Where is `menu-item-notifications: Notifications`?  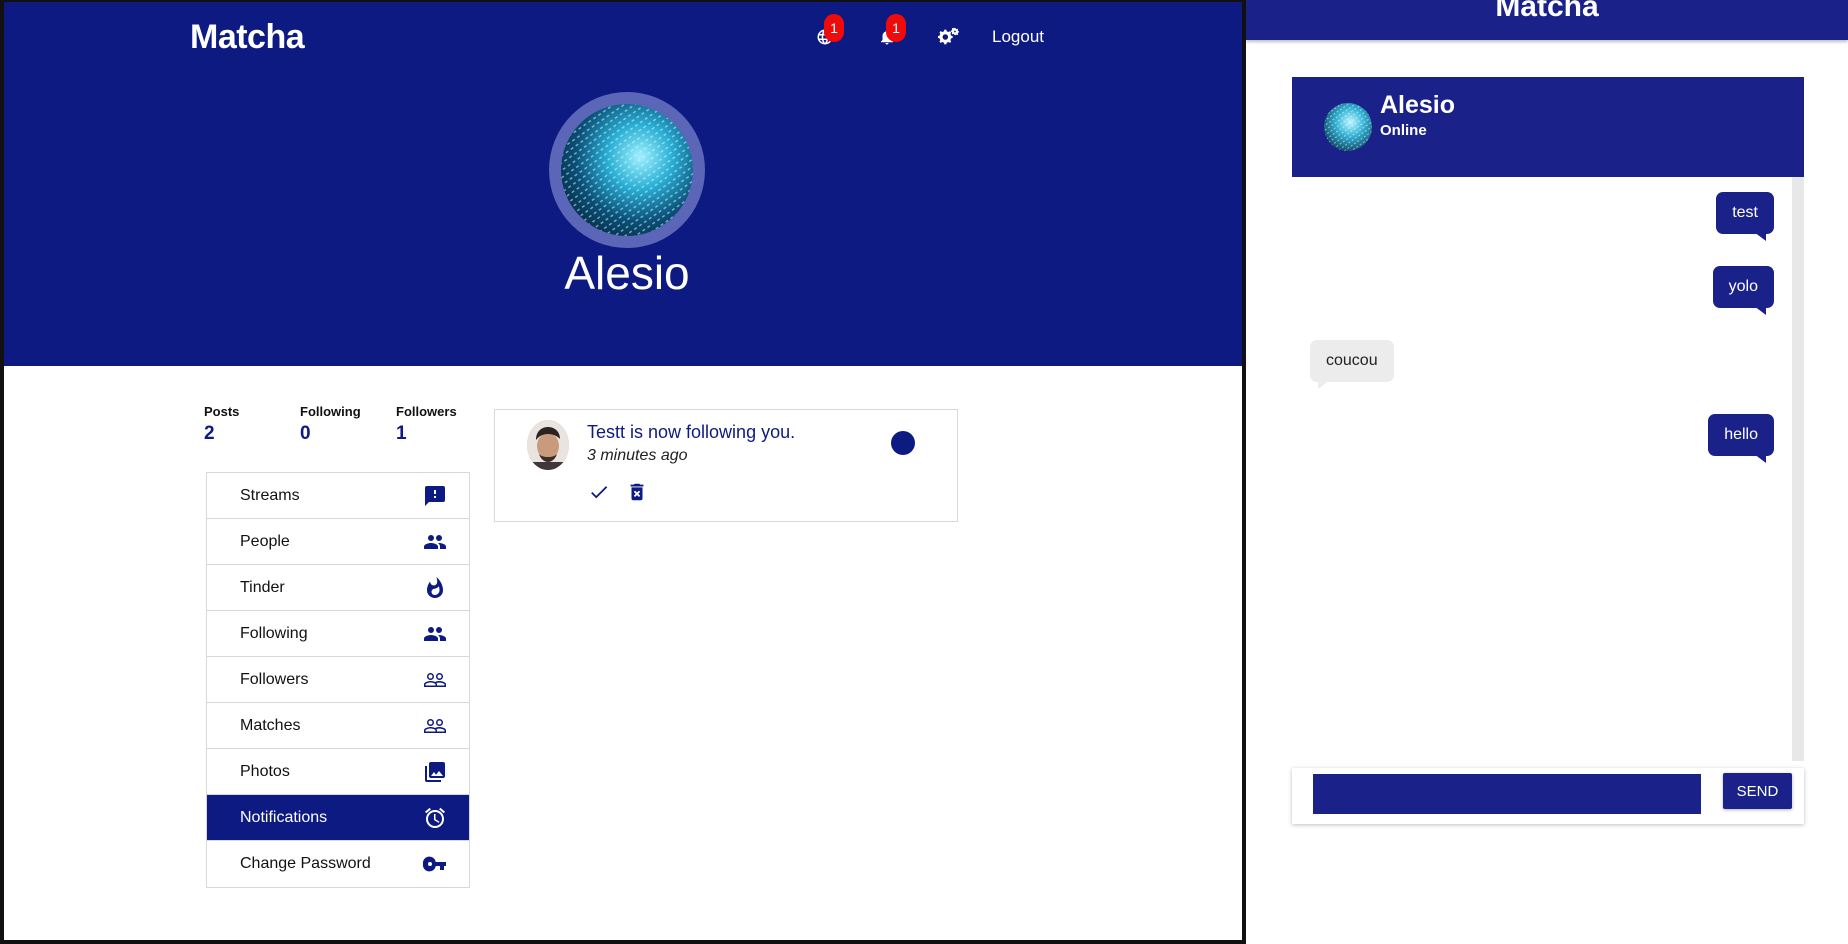
menu-item-notifications: Notifications is located at coordinates (338, 818).